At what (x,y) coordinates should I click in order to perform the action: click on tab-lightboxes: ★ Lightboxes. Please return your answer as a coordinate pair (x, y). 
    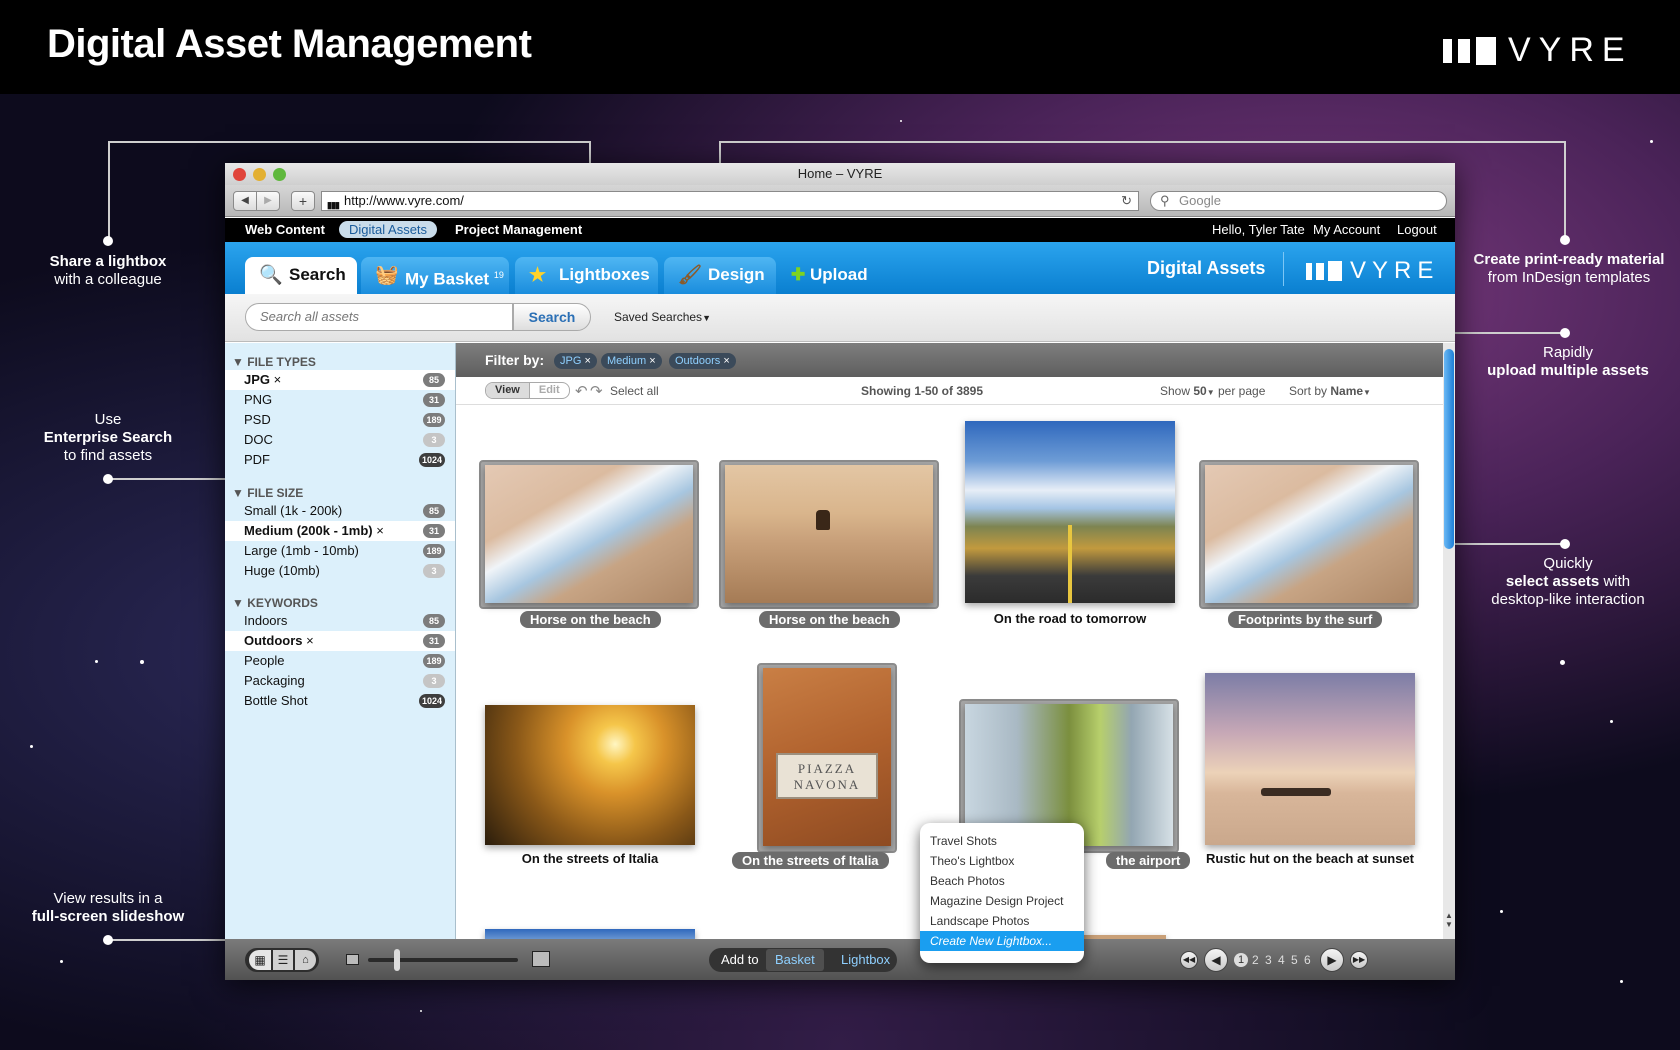
    Looking at the image, I should click on (586, 275).